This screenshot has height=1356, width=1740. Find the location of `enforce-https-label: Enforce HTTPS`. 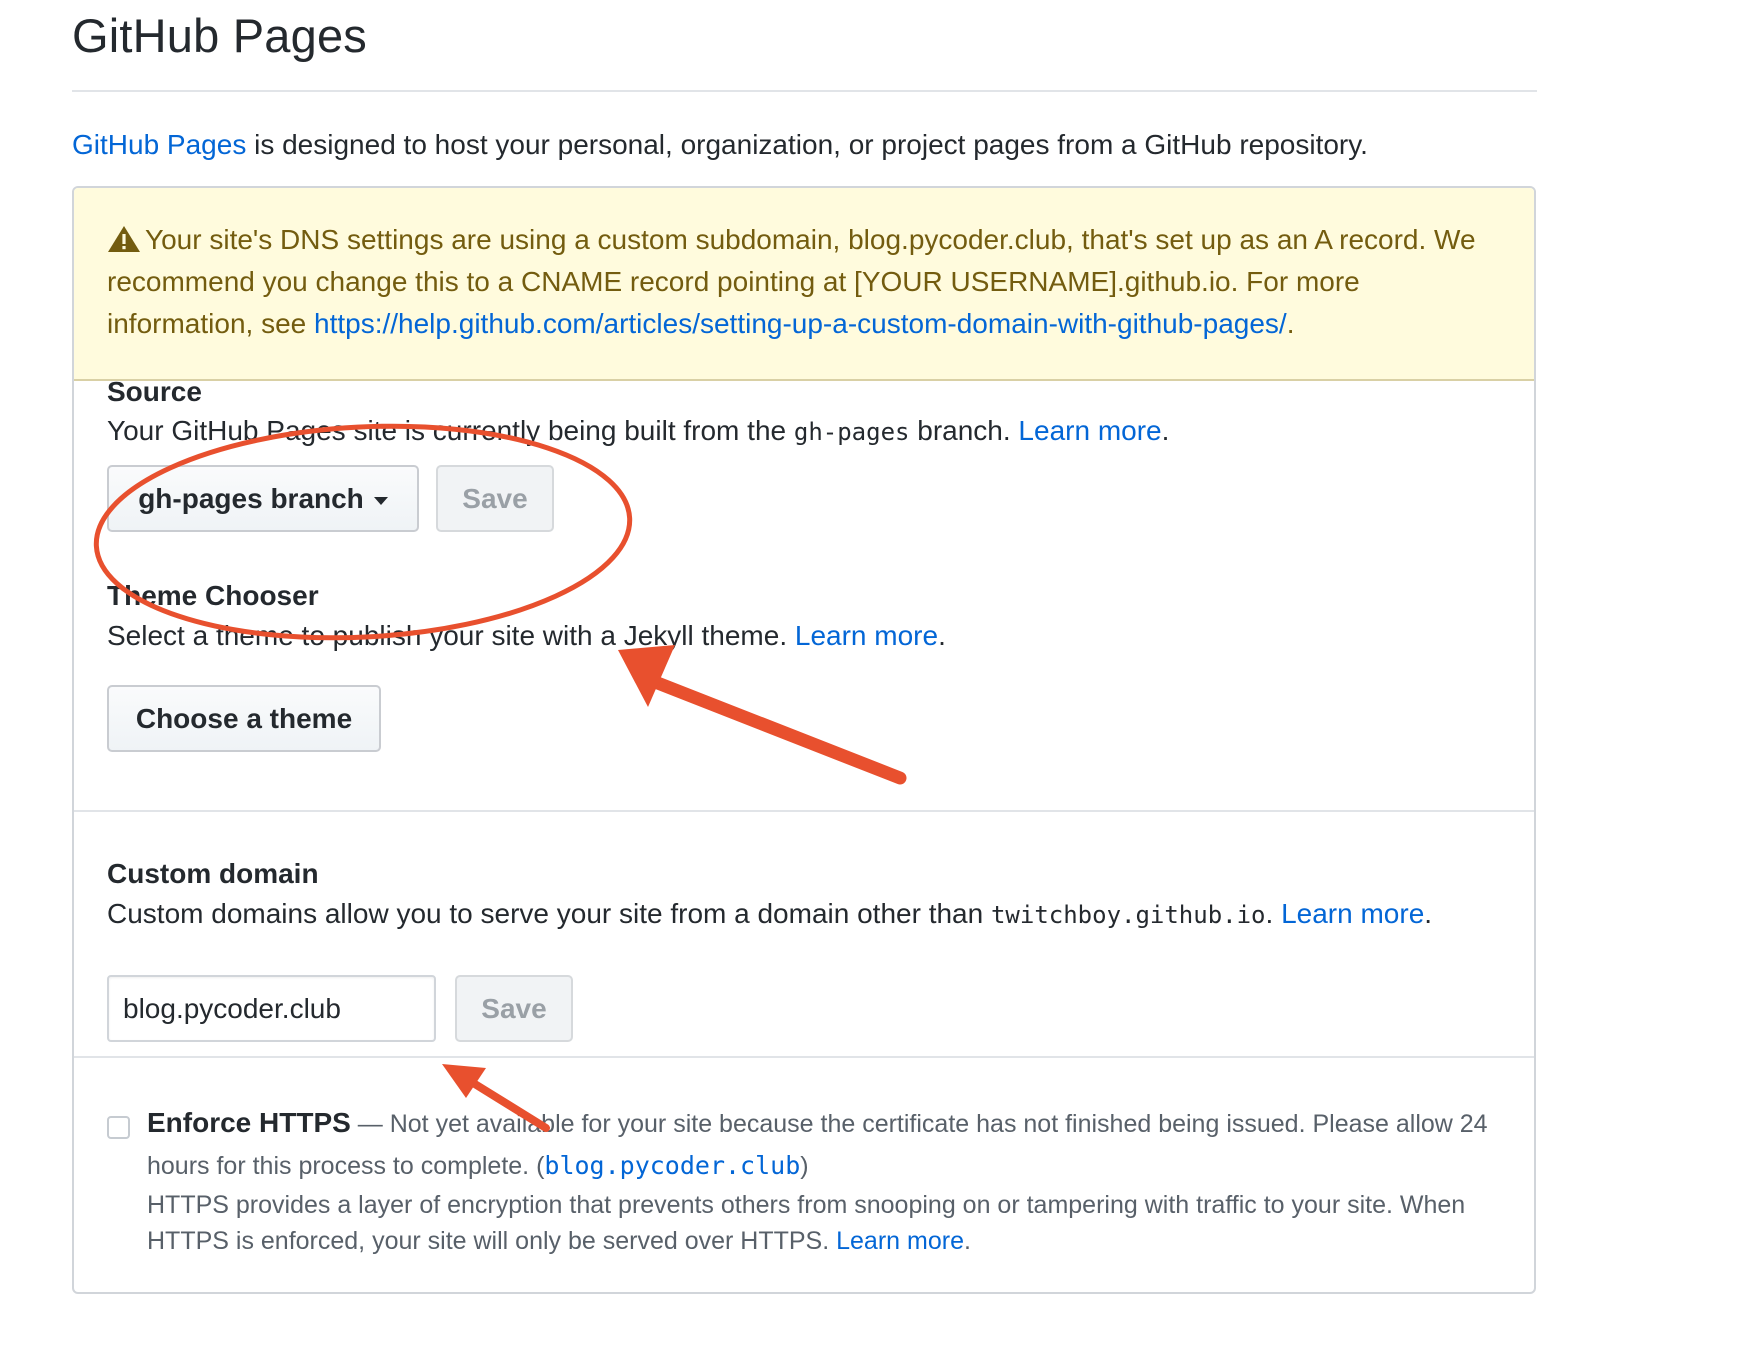

enforce-https-label: Enforce HTTPS is located at coordinates (249, 1122).